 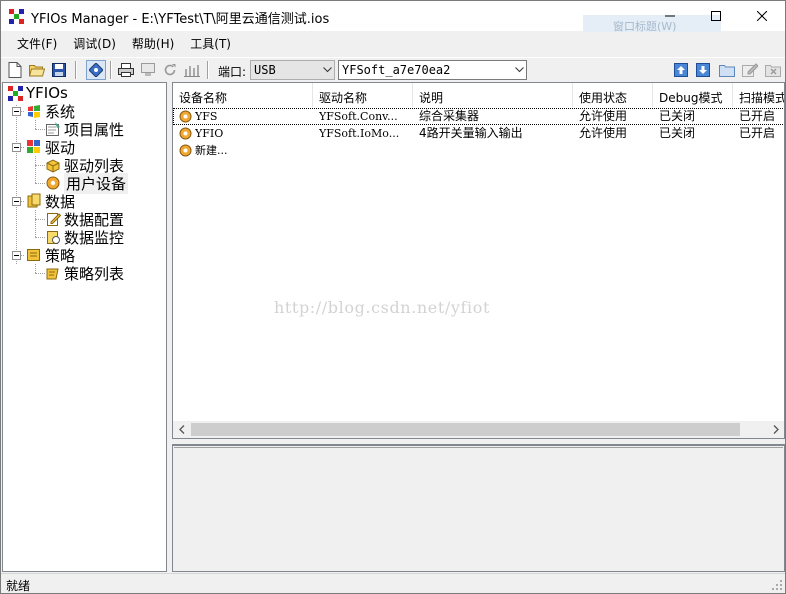 I want to click on upload-icon, so click(x=681, y=70).